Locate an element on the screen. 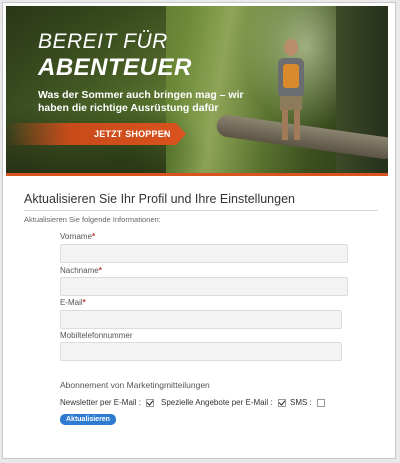 The image size is (400, 463). email-label: E-Mail* is located at coordinates (73, 302).